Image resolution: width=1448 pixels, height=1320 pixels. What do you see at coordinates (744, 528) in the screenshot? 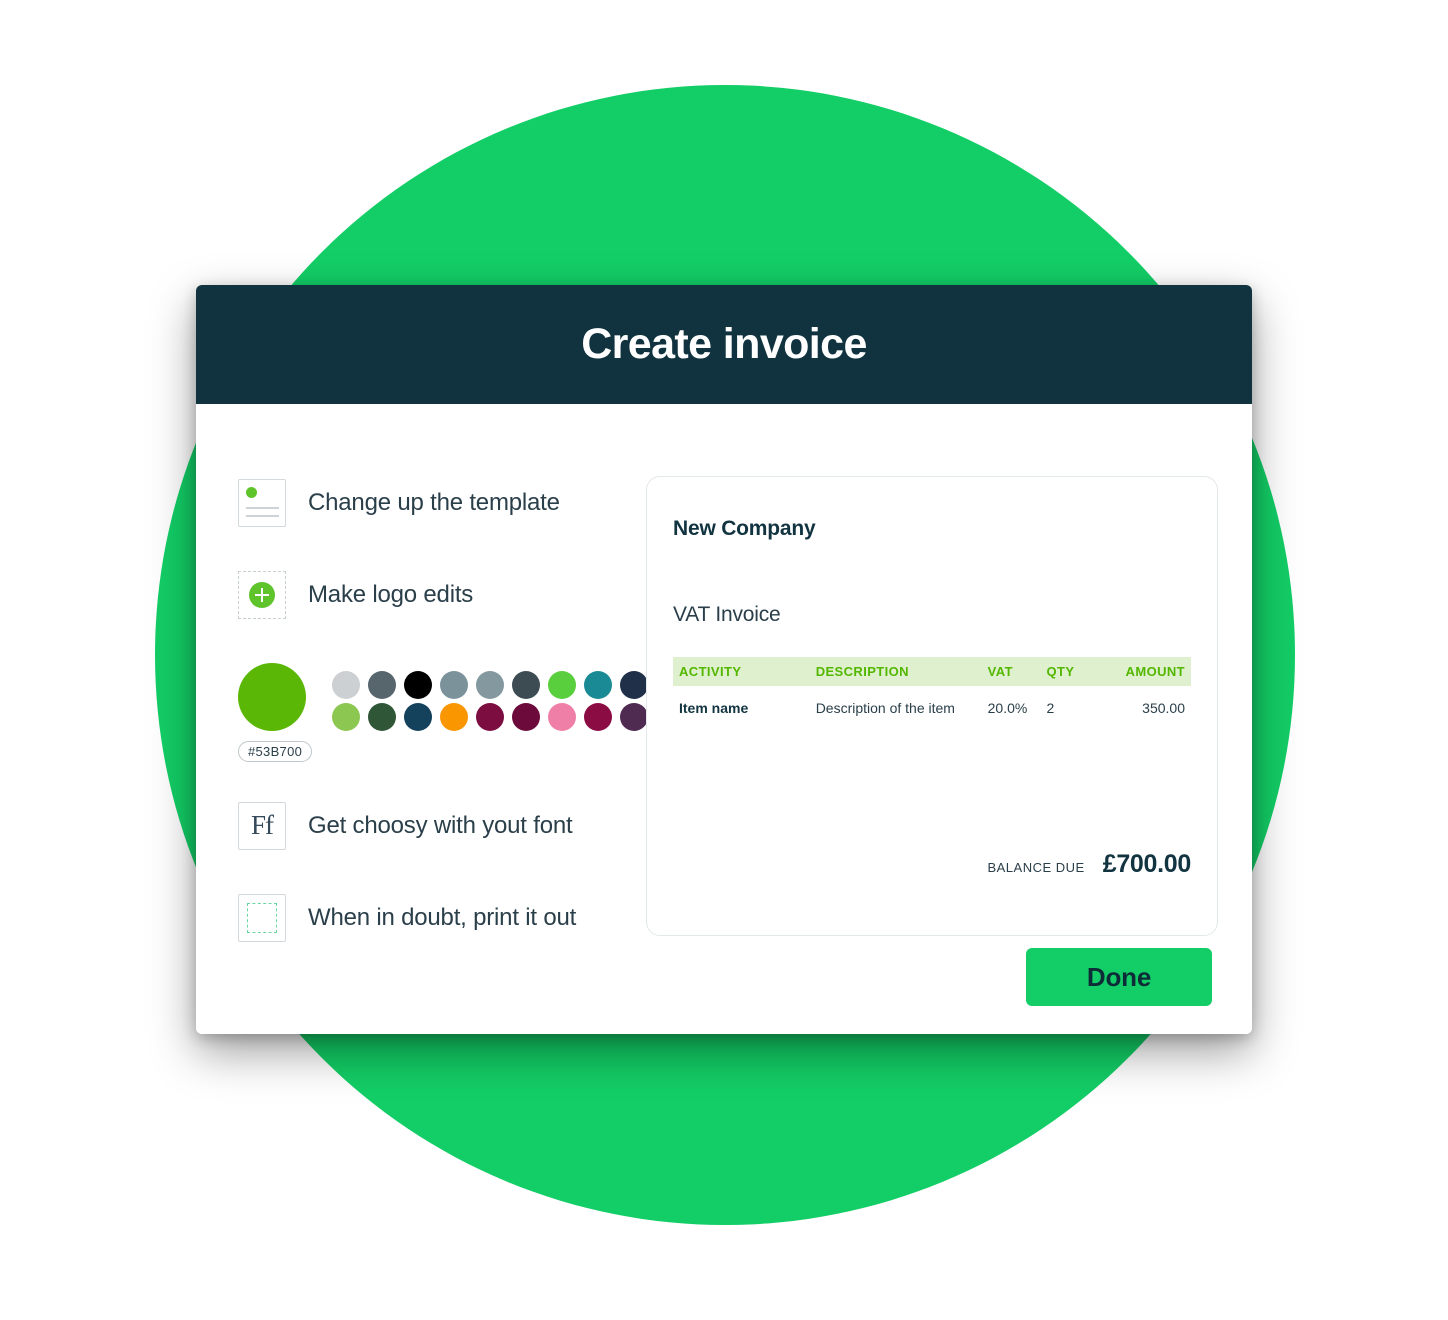
I see `invoice-company-name: New Company` at bounding box center [744, 528].